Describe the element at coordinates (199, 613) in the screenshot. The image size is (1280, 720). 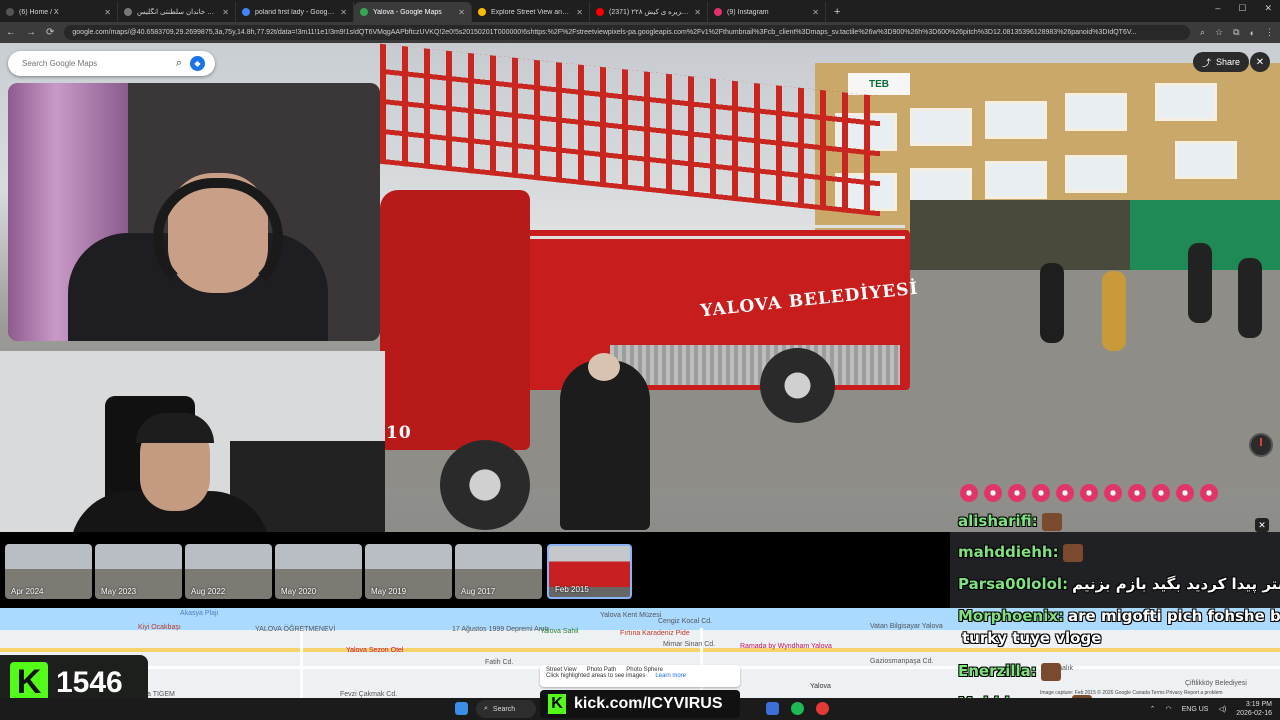
I see `map-place-label: Akasya Plajı` at that location.